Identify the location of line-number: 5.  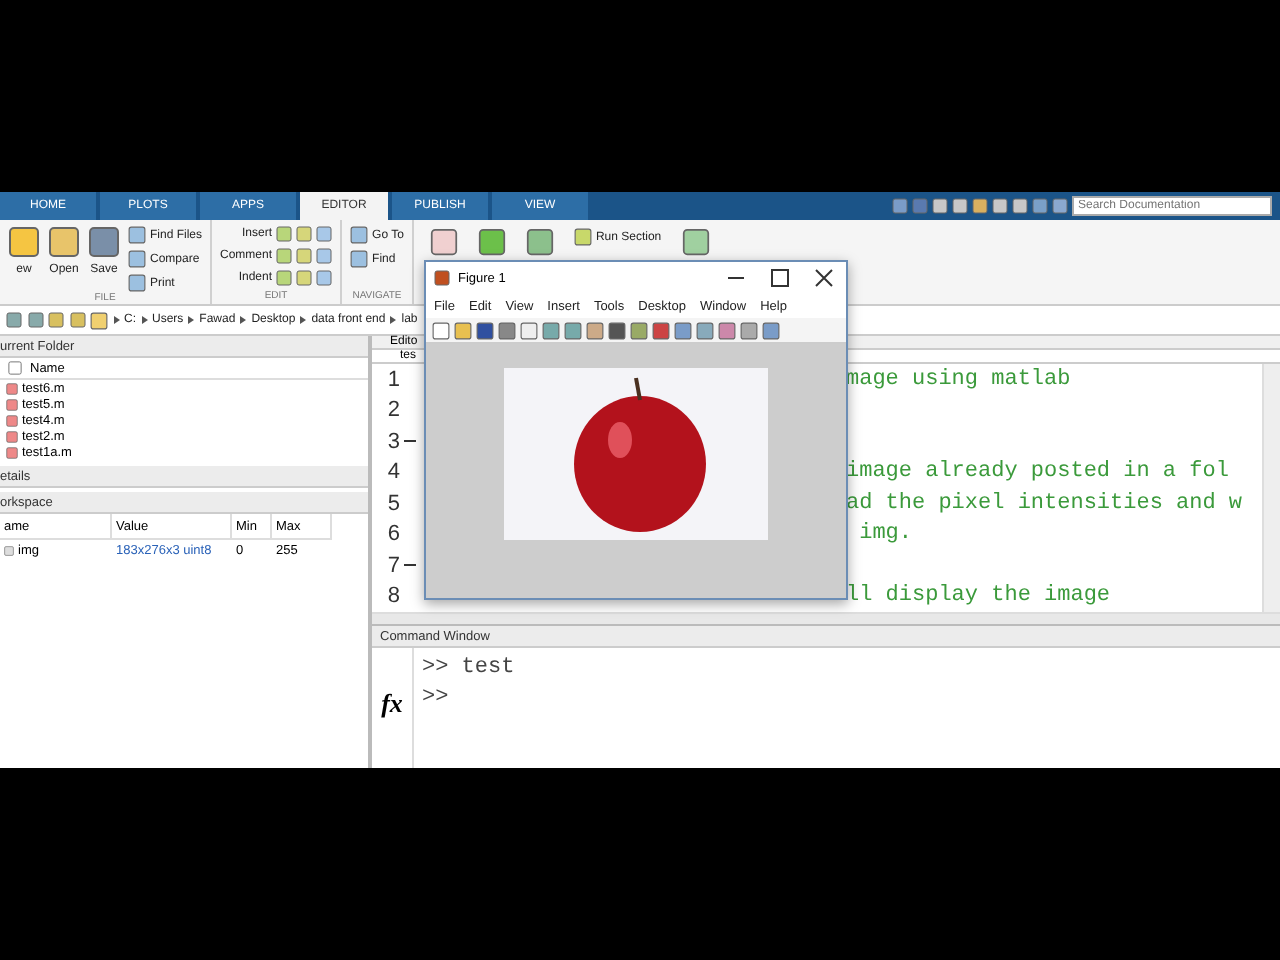
(392, 503).